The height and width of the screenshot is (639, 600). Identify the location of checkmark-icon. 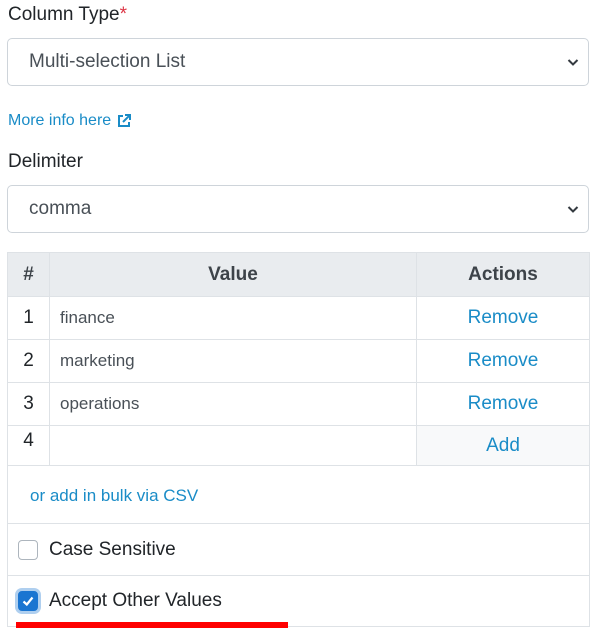
(28, 601).